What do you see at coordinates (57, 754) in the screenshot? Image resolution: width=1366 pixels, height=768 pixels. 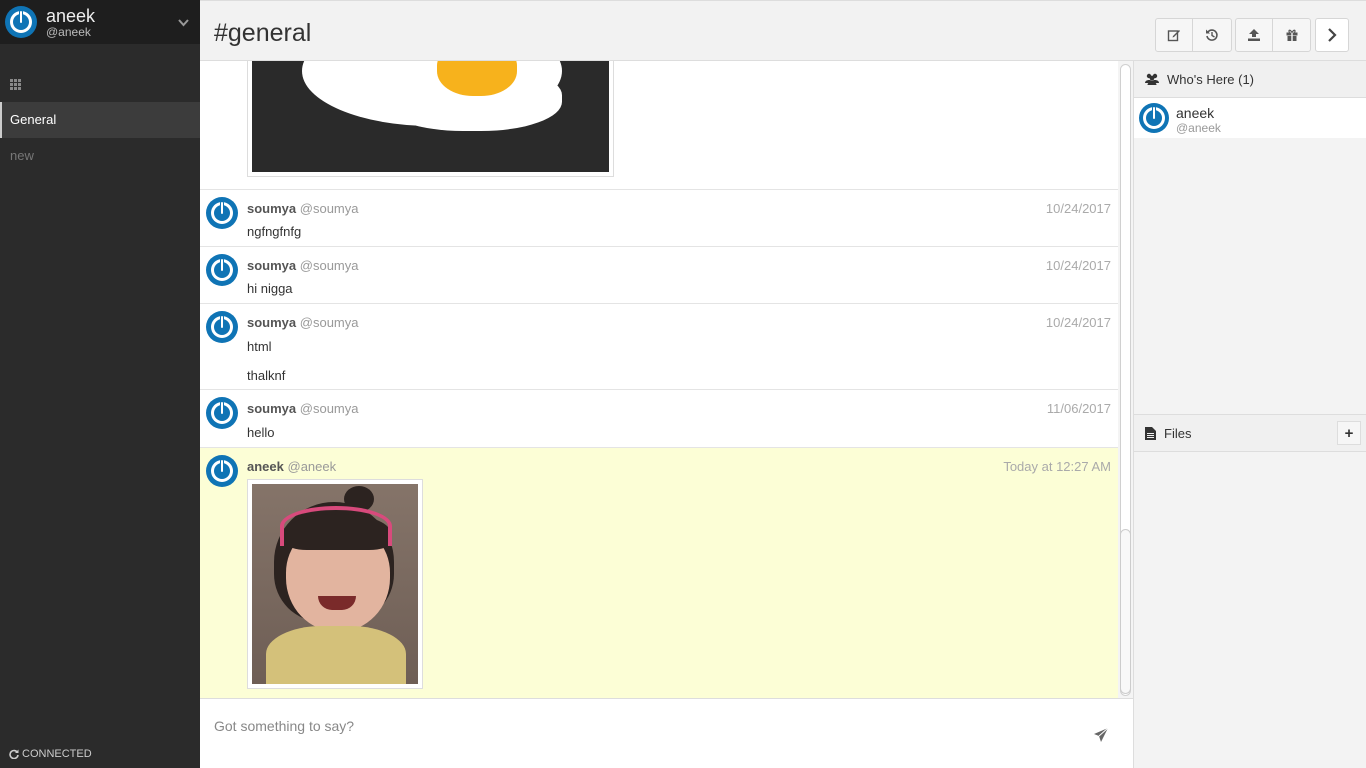 I see `connection-status-label: CONNECTED` at bounding box center [57, 754].